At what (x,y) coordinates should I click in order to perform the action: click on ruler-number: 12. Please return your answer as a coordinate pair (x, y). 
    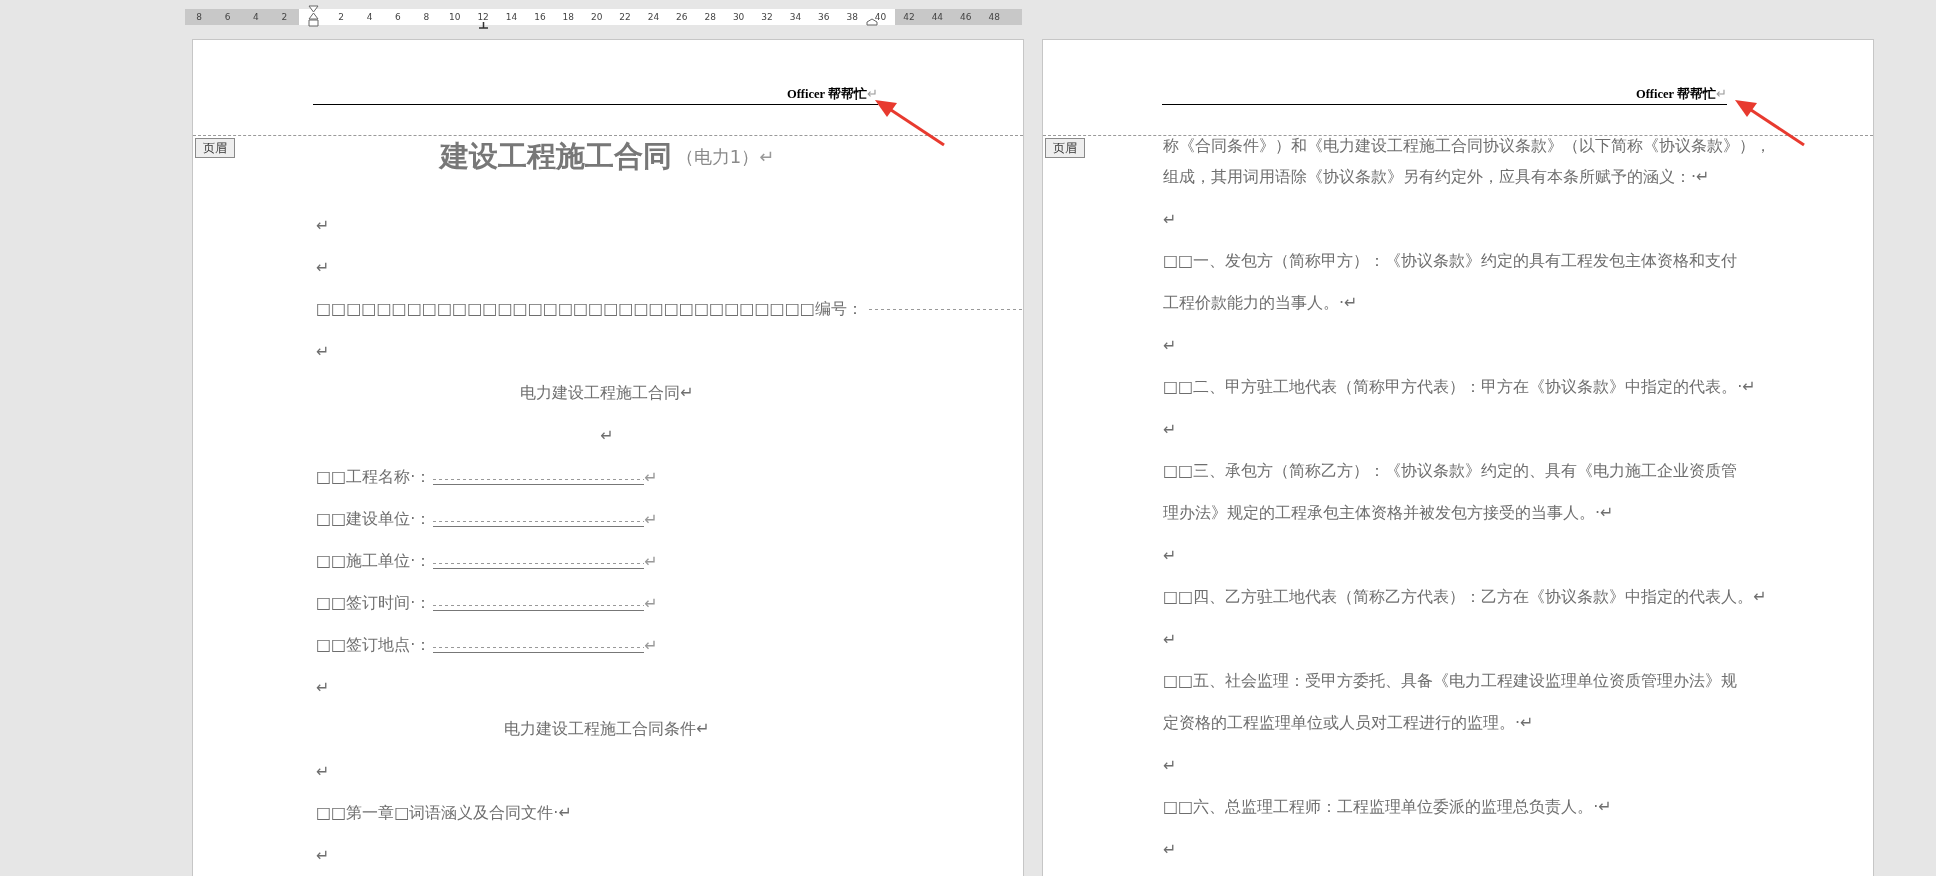
    Looking at the image, I should click on (483, 17).